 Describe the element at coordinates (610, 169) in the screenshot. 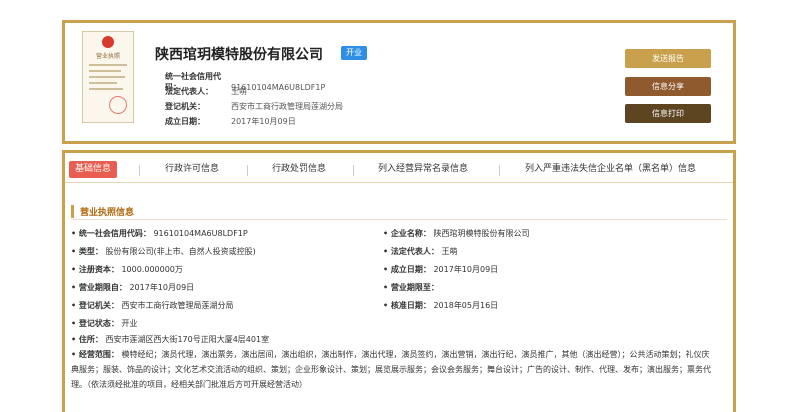

I see `tab-blacklist: 列入严重违法失信企业名单（黑名单）信息` at that location.